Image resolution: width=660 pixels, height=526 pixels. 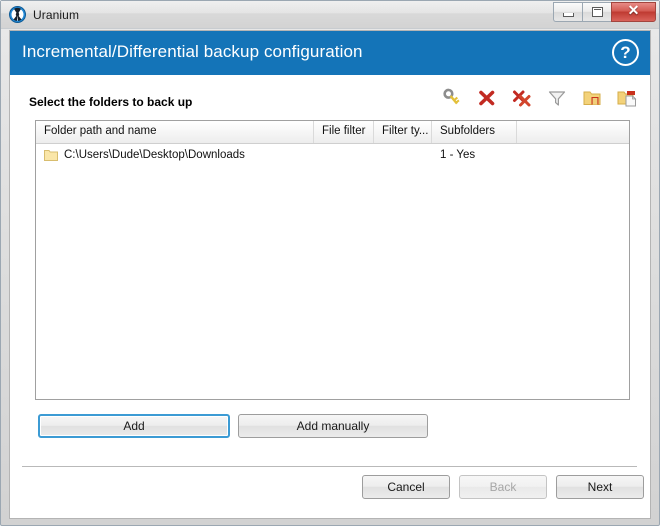 I want to click on folder-file-icon, so click(x=627, y=98).